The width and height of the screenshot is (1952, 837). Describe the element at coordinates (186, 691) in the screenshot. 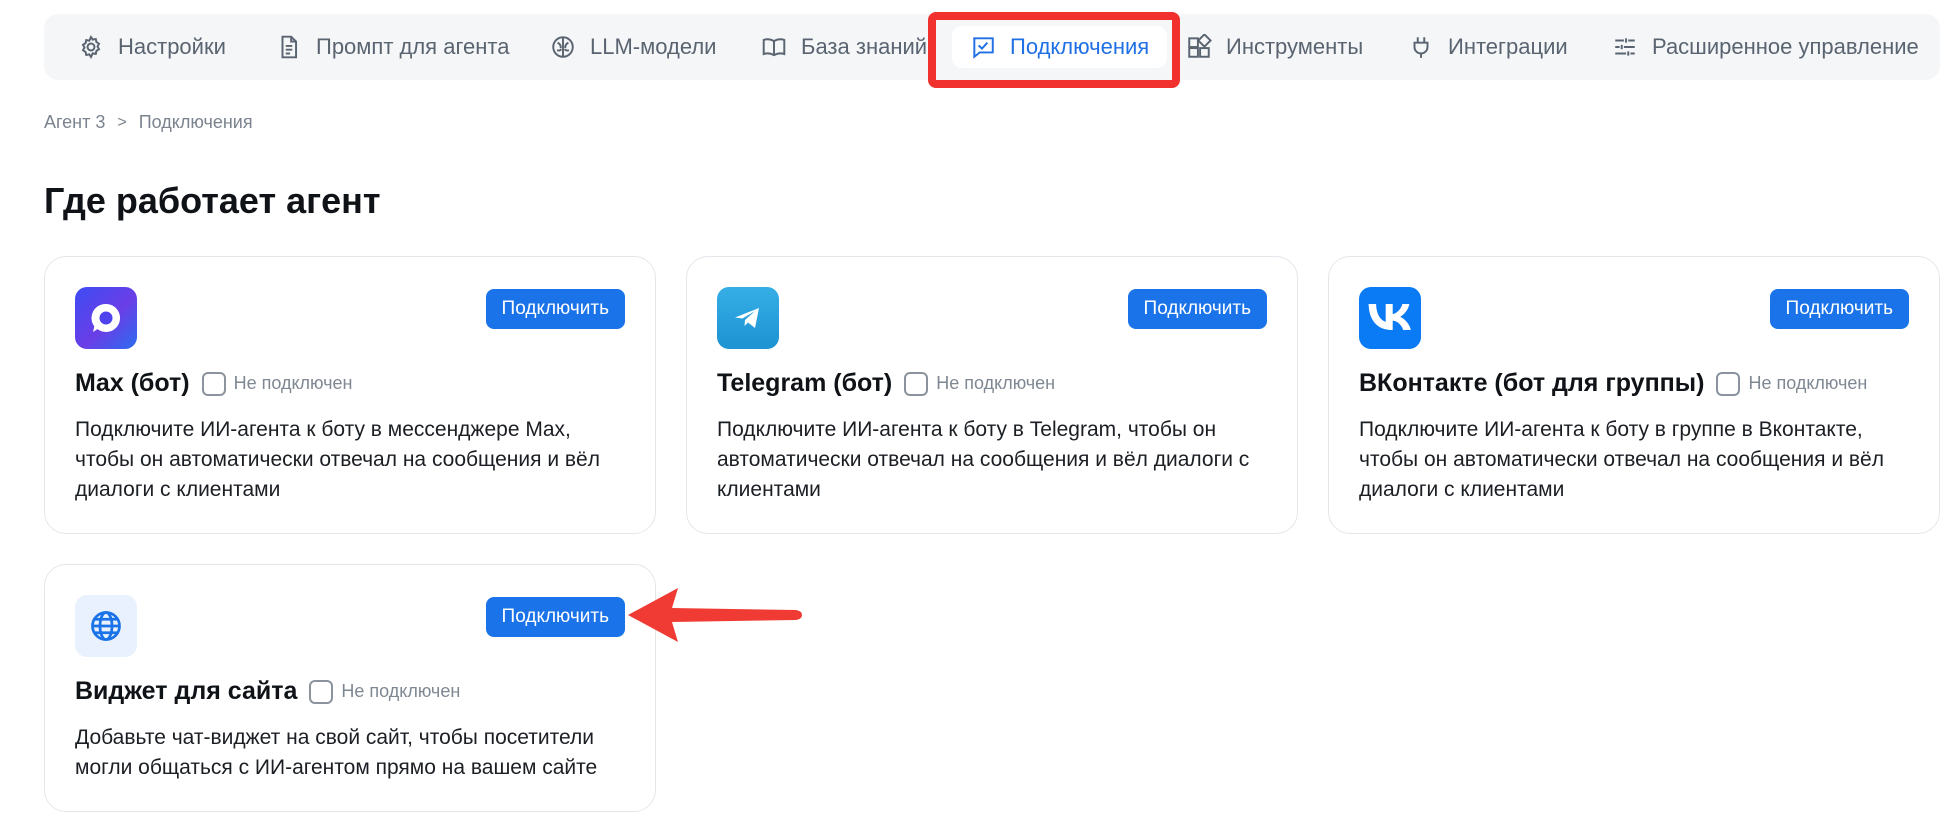

I see `card-title: Виджет для сайта` at that location.